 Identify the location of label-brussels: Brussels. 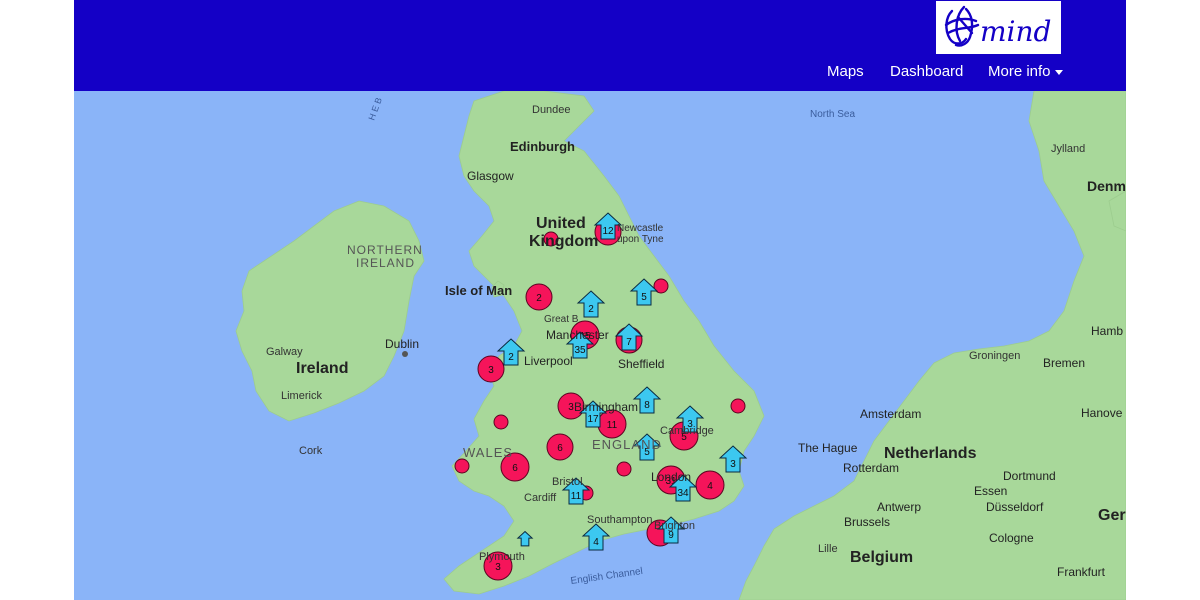
(867, 522).